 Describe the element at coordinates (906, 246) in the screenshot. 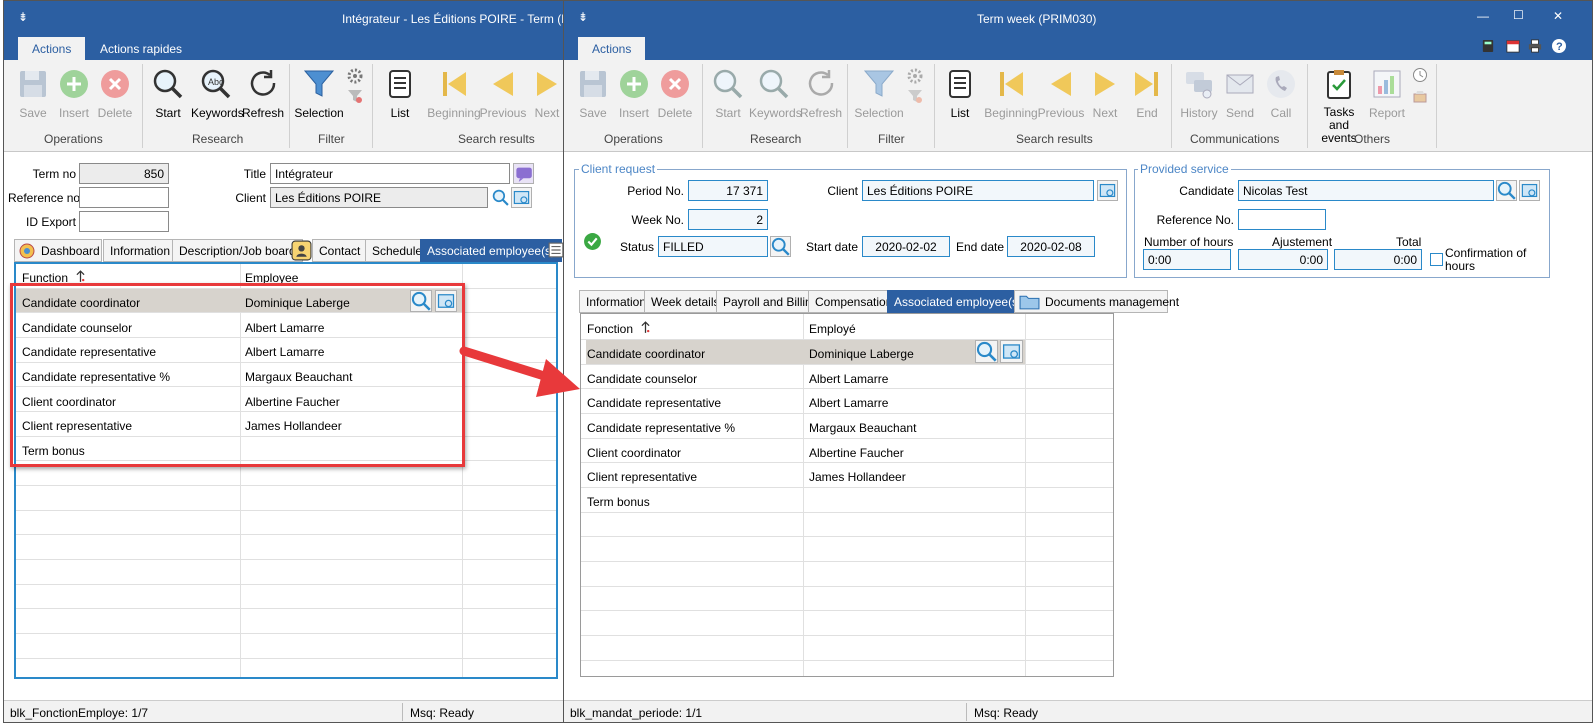

I see `start-date-field: 2020-02-02` at that location.